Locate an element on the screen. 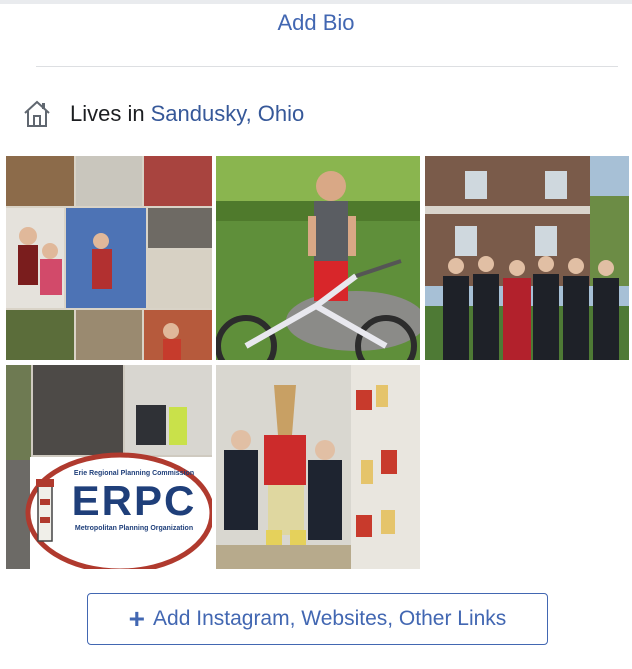 The height and width of the screenshot is (669, 632). collage-photo is located at coordinates (109, 258).